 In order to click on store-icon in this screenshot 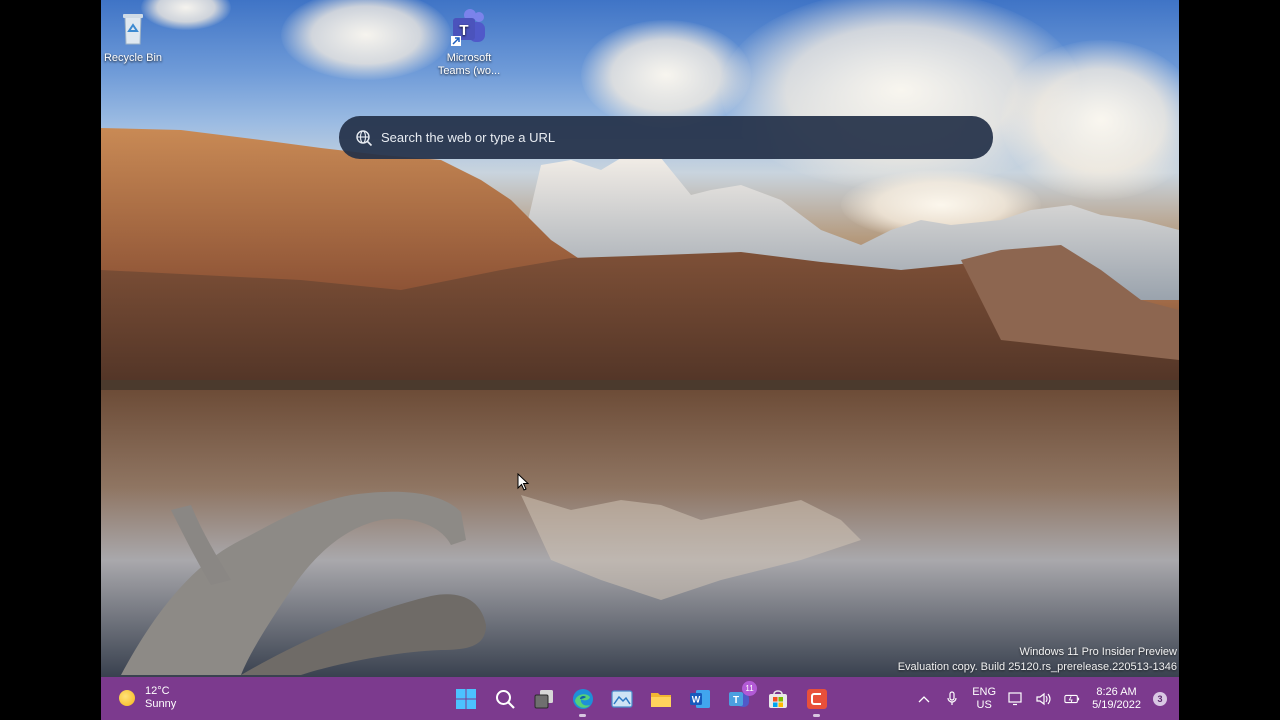, I will do `click(777, 698)`.